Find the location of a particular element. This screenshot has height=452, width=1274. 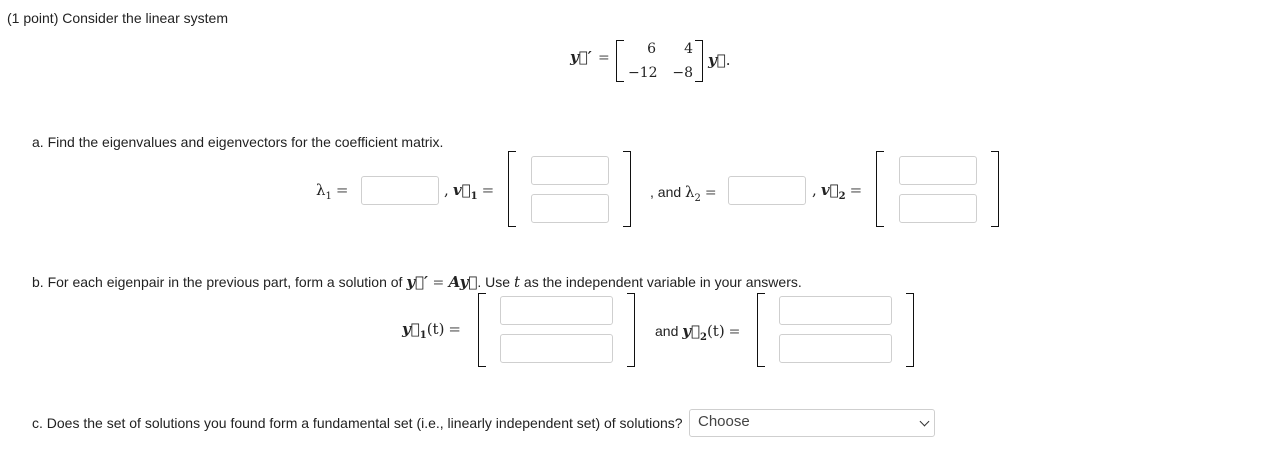

y2-left-bracket is located at coordinates (761, 330).